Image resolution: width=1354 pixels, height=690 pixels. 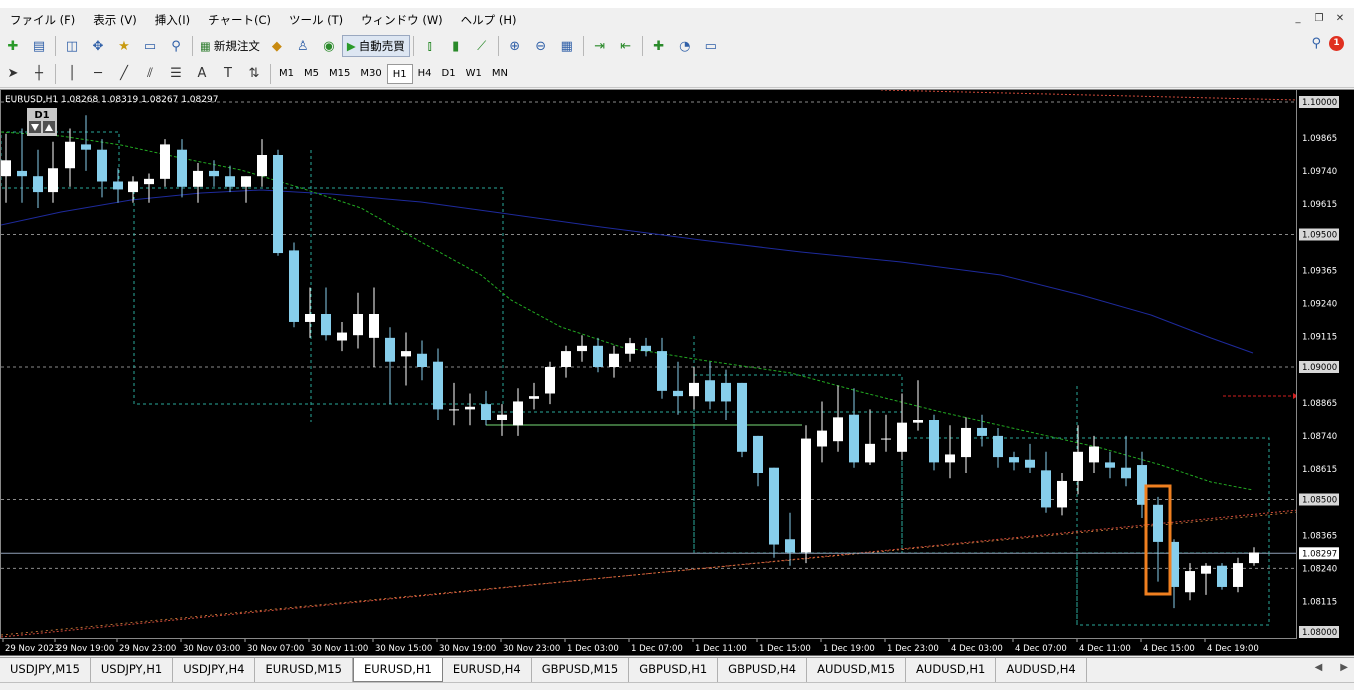 What do you see at coordinates (316, 20) in the screenshot?
I see `menu-tools: ツール (T)` at bounding box center [316, 20].